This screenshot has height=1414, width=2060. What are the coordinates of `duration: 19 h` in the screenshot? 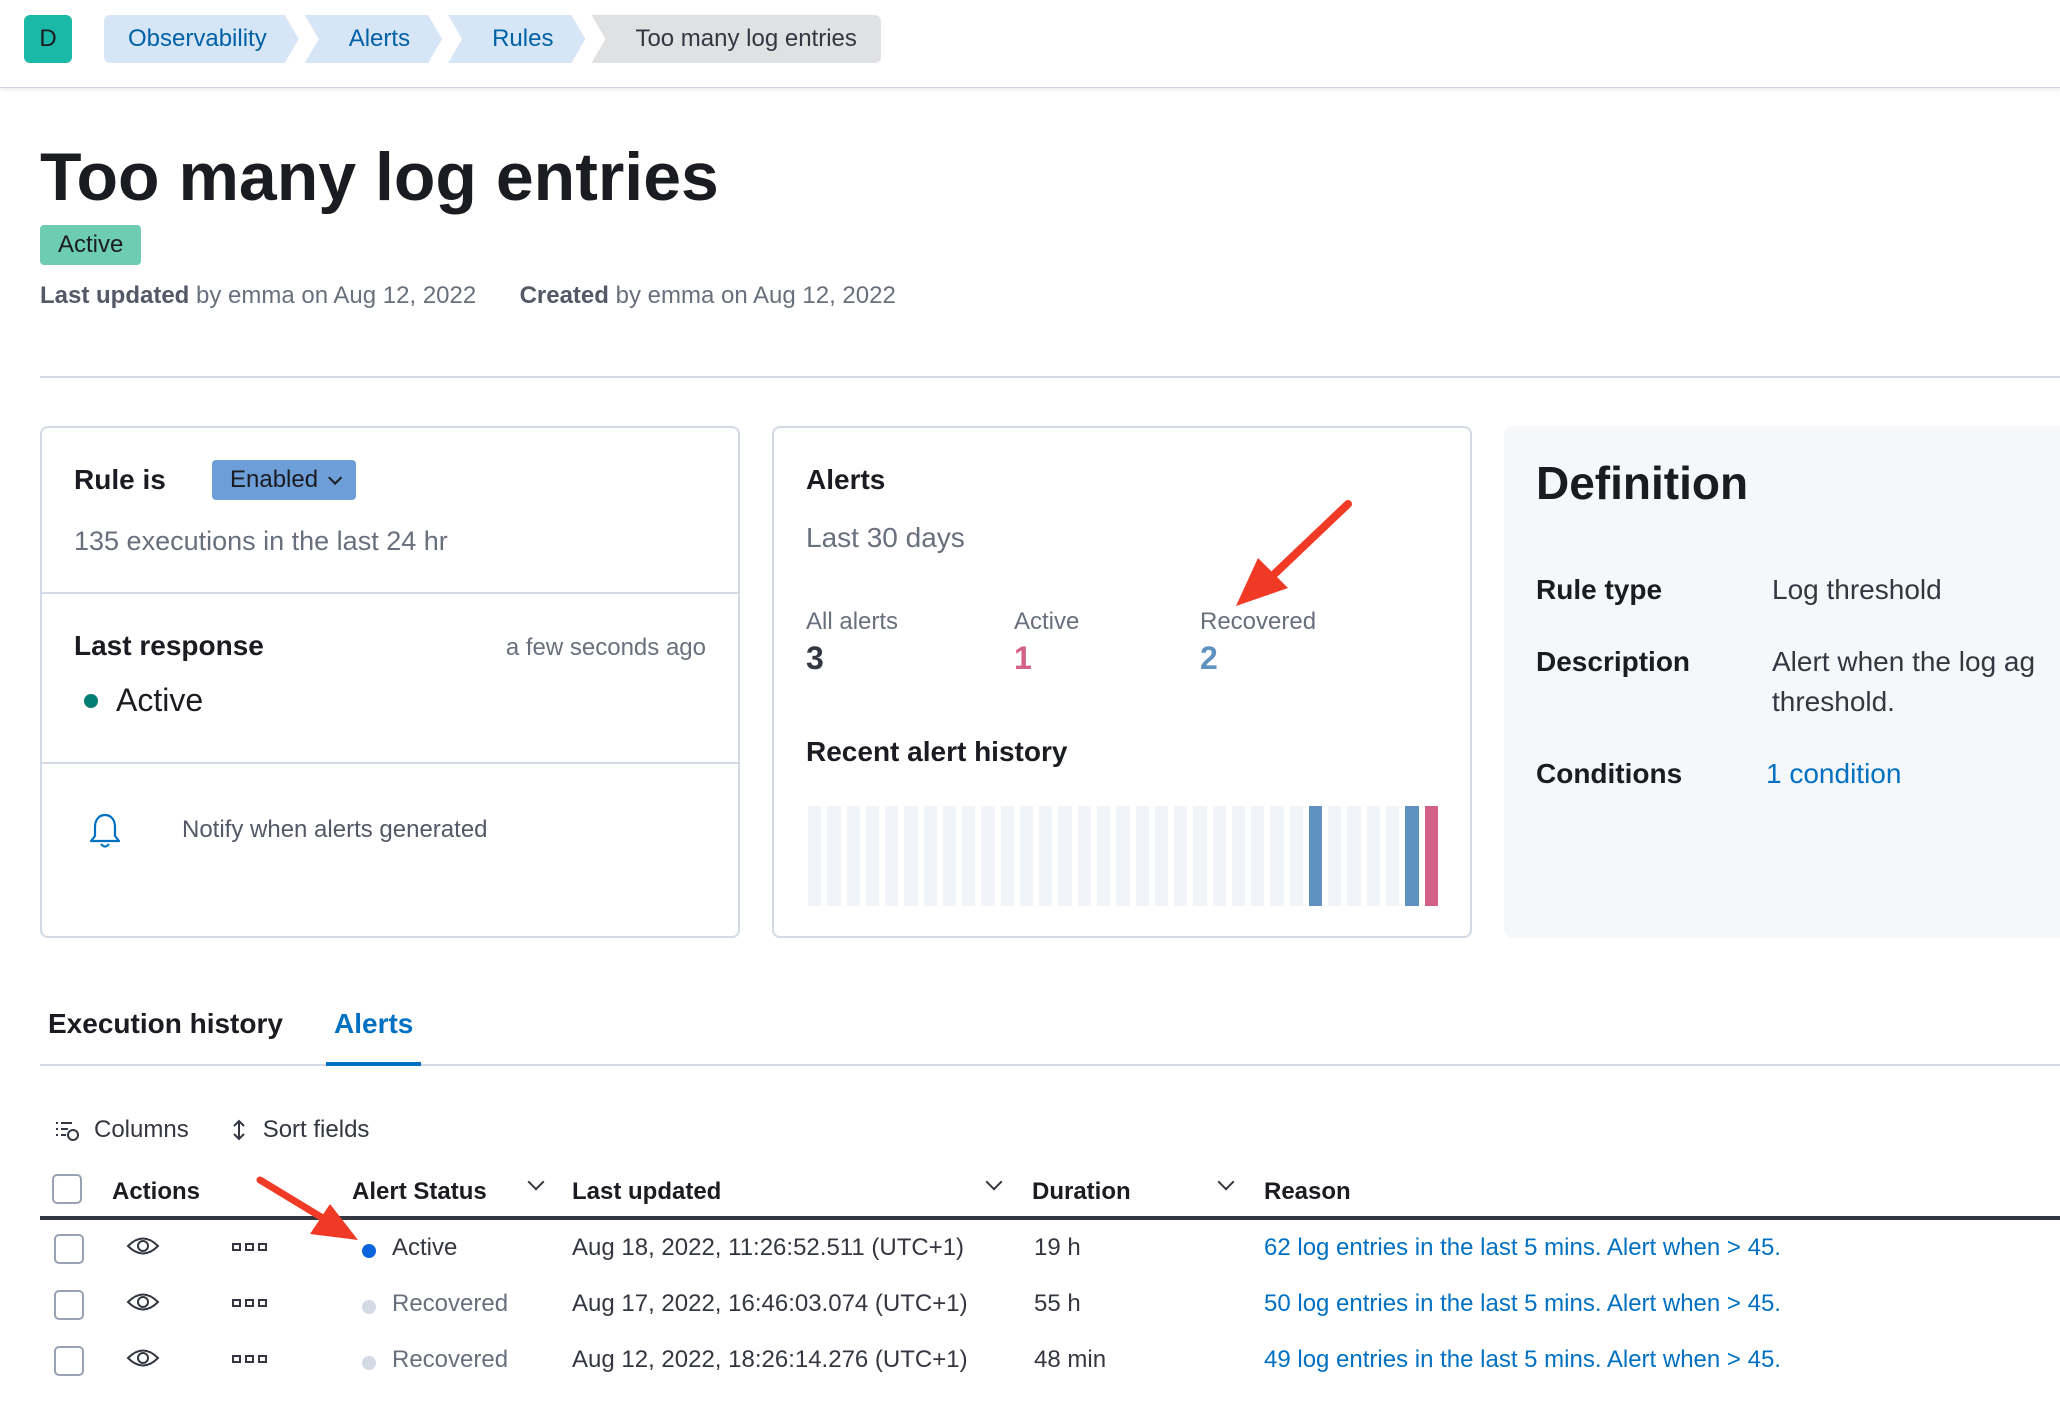 It's located at (1057, 1247).